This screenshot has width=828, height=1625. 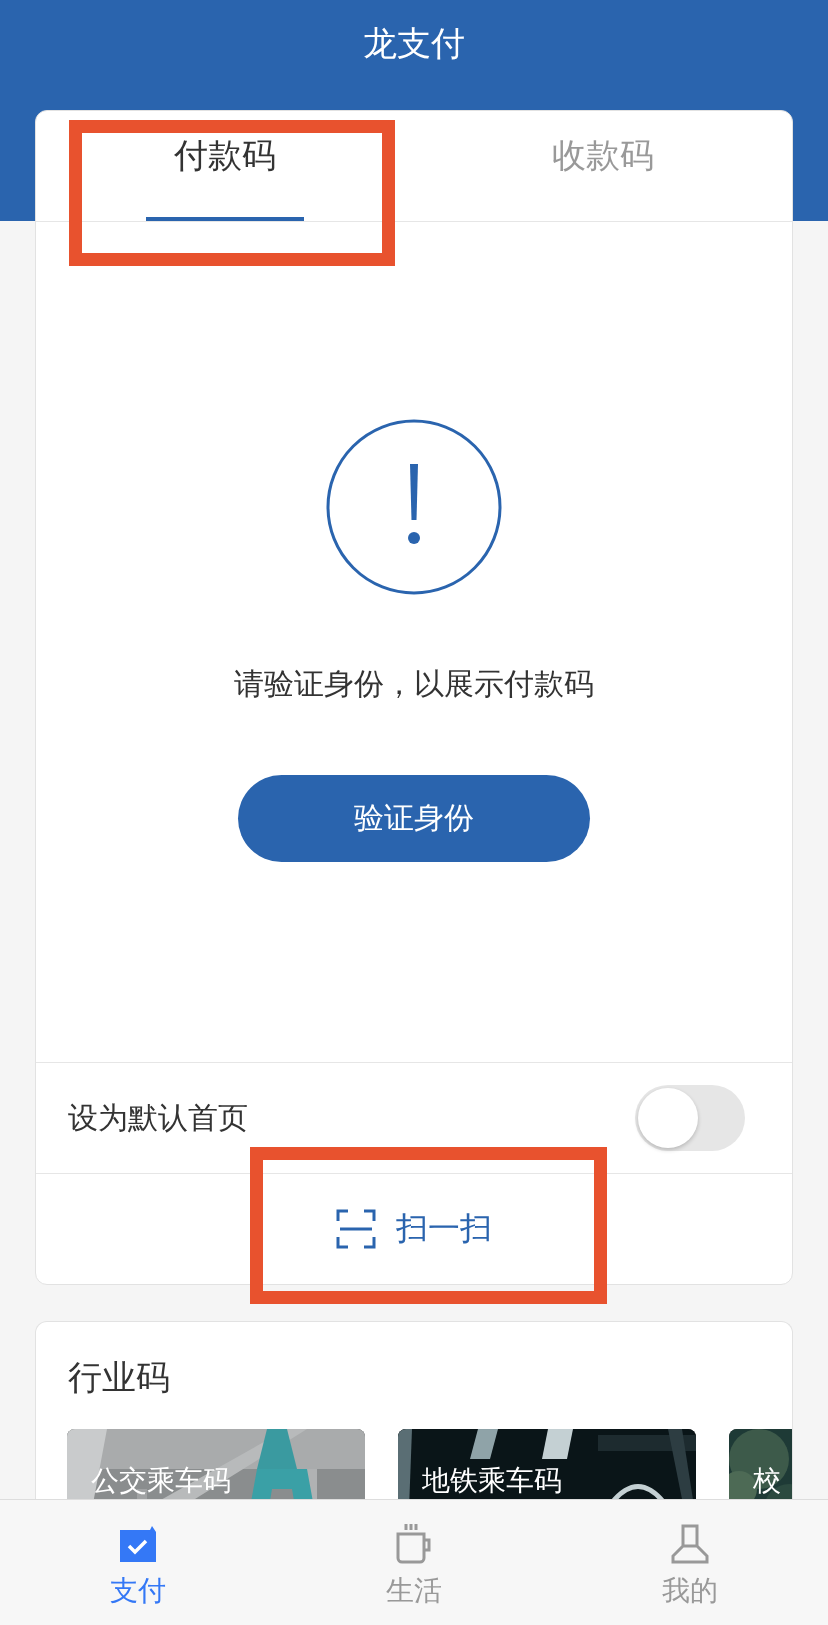 I want to click on section-title: 行业码, so click(x=119, y=1377).